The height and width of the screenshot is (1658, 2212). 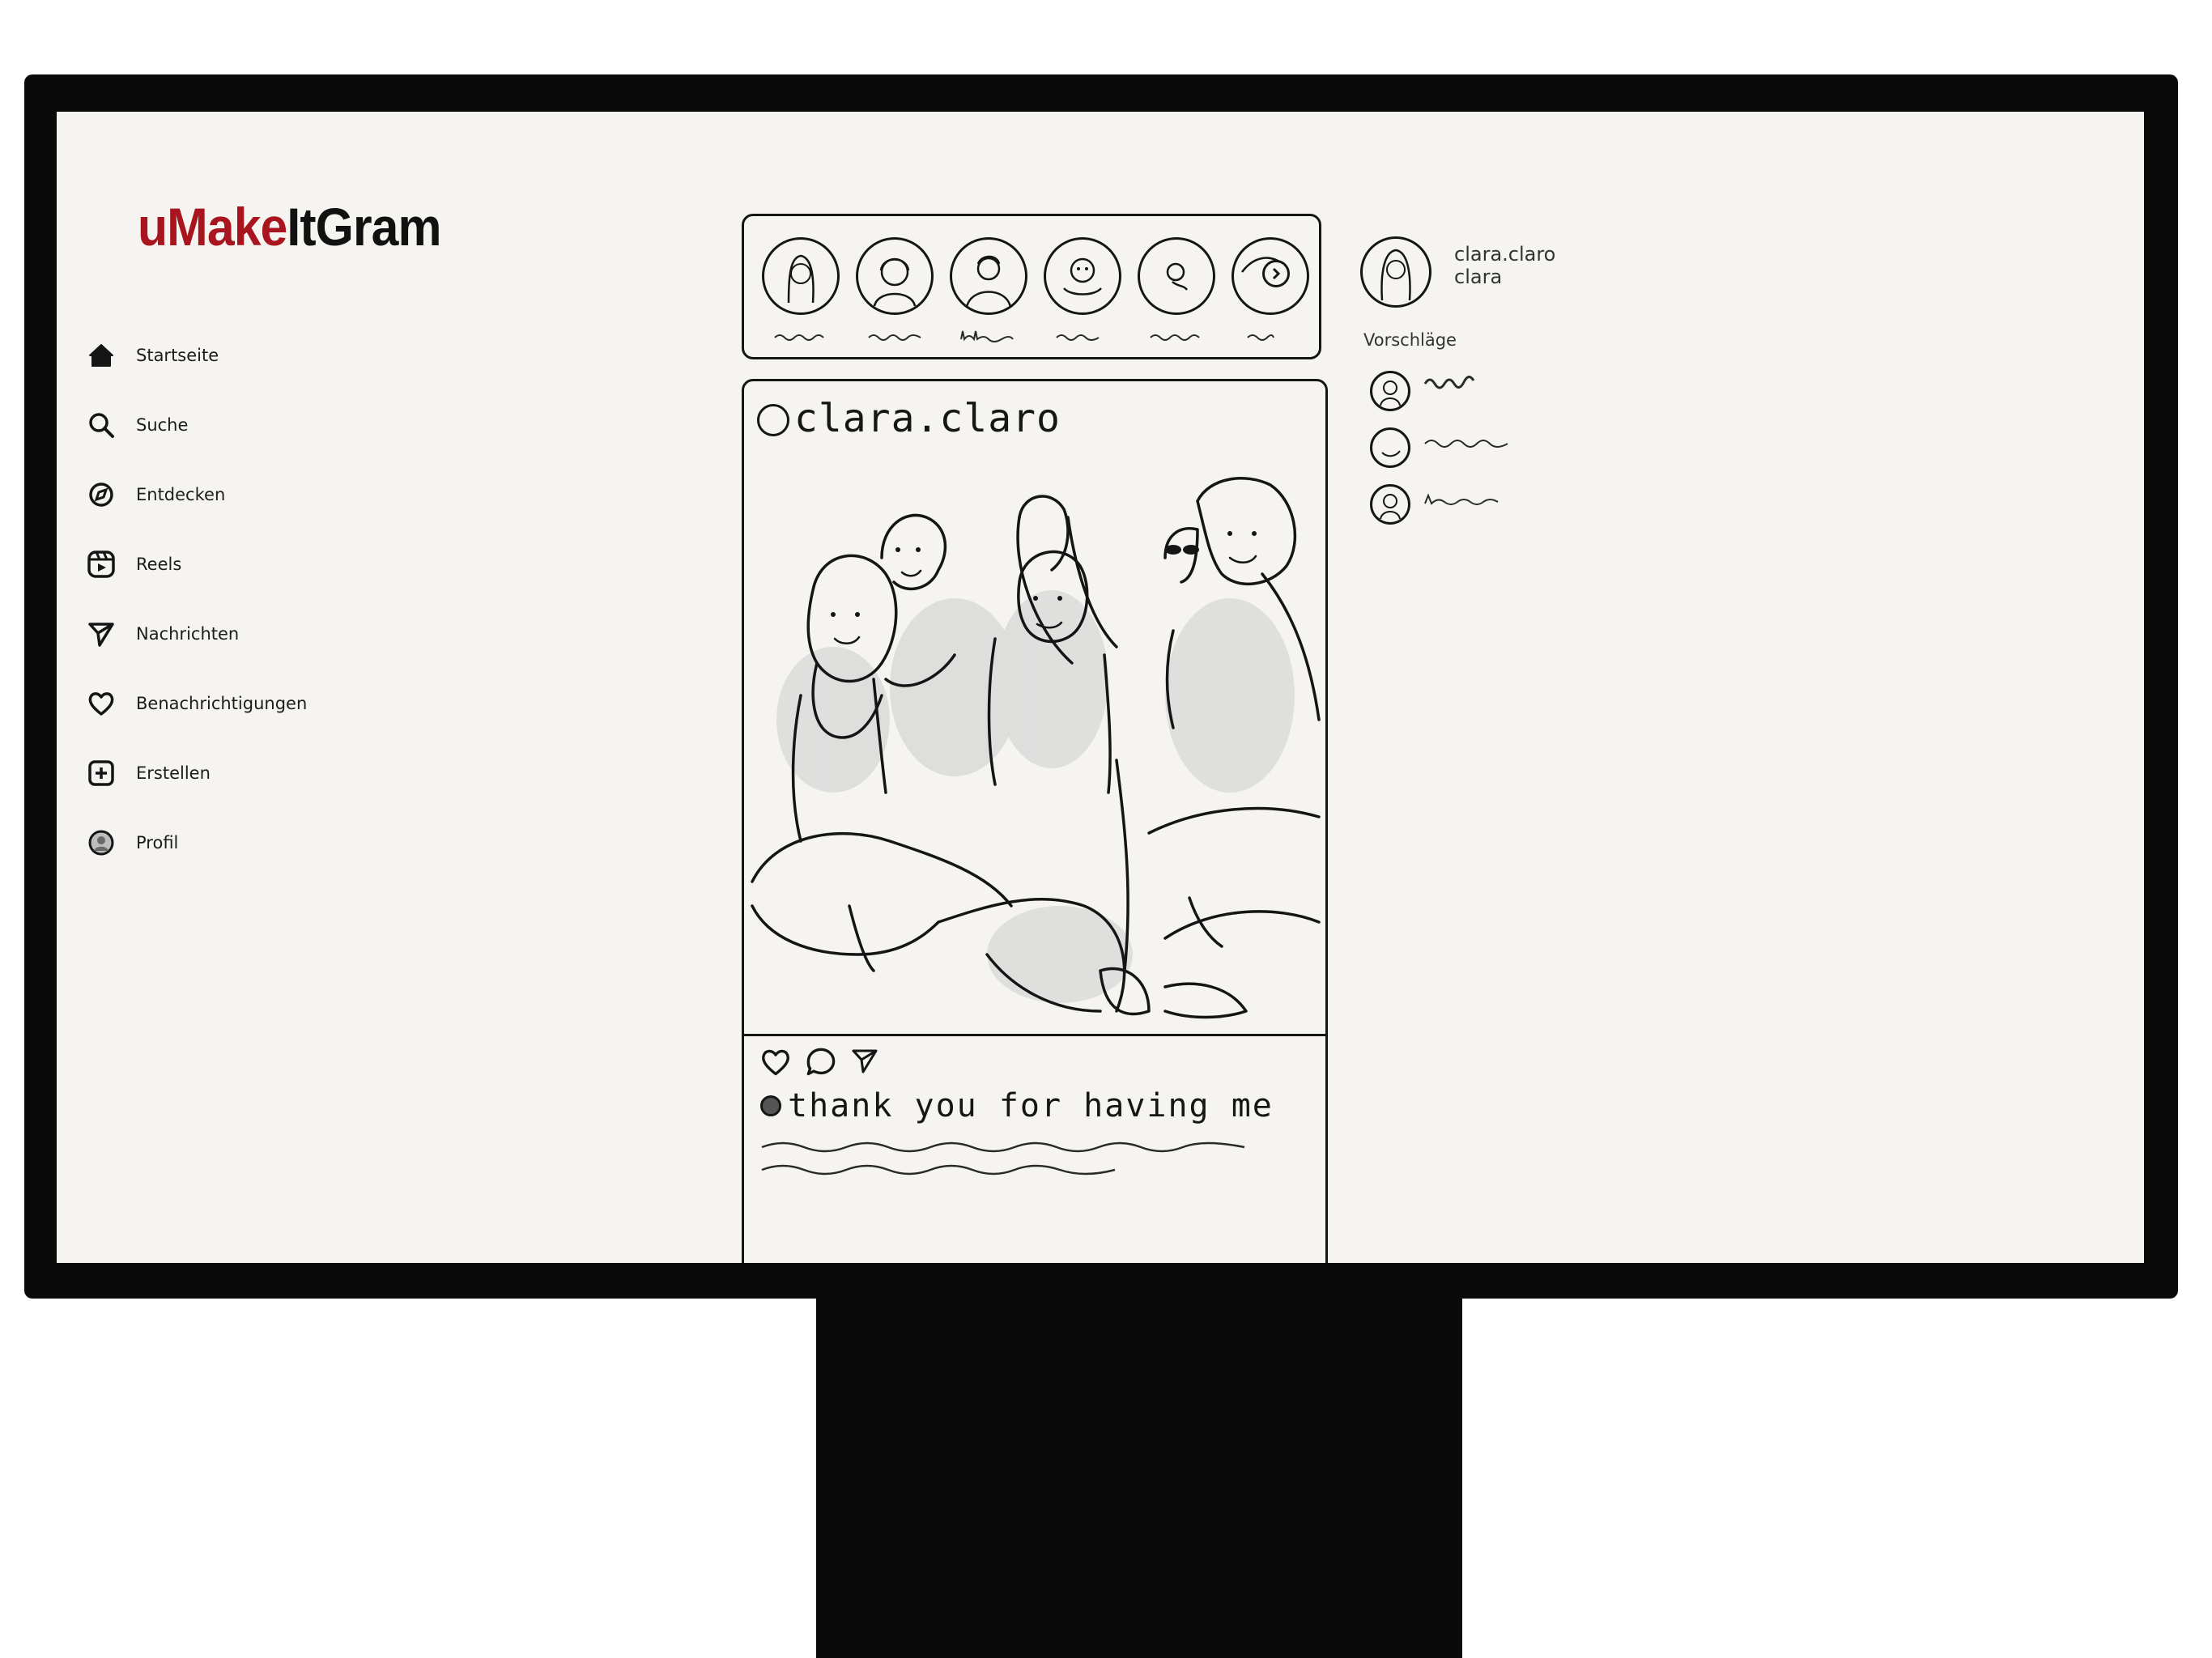 I want to click on logo-make: Make, so click(x=227, y=227).